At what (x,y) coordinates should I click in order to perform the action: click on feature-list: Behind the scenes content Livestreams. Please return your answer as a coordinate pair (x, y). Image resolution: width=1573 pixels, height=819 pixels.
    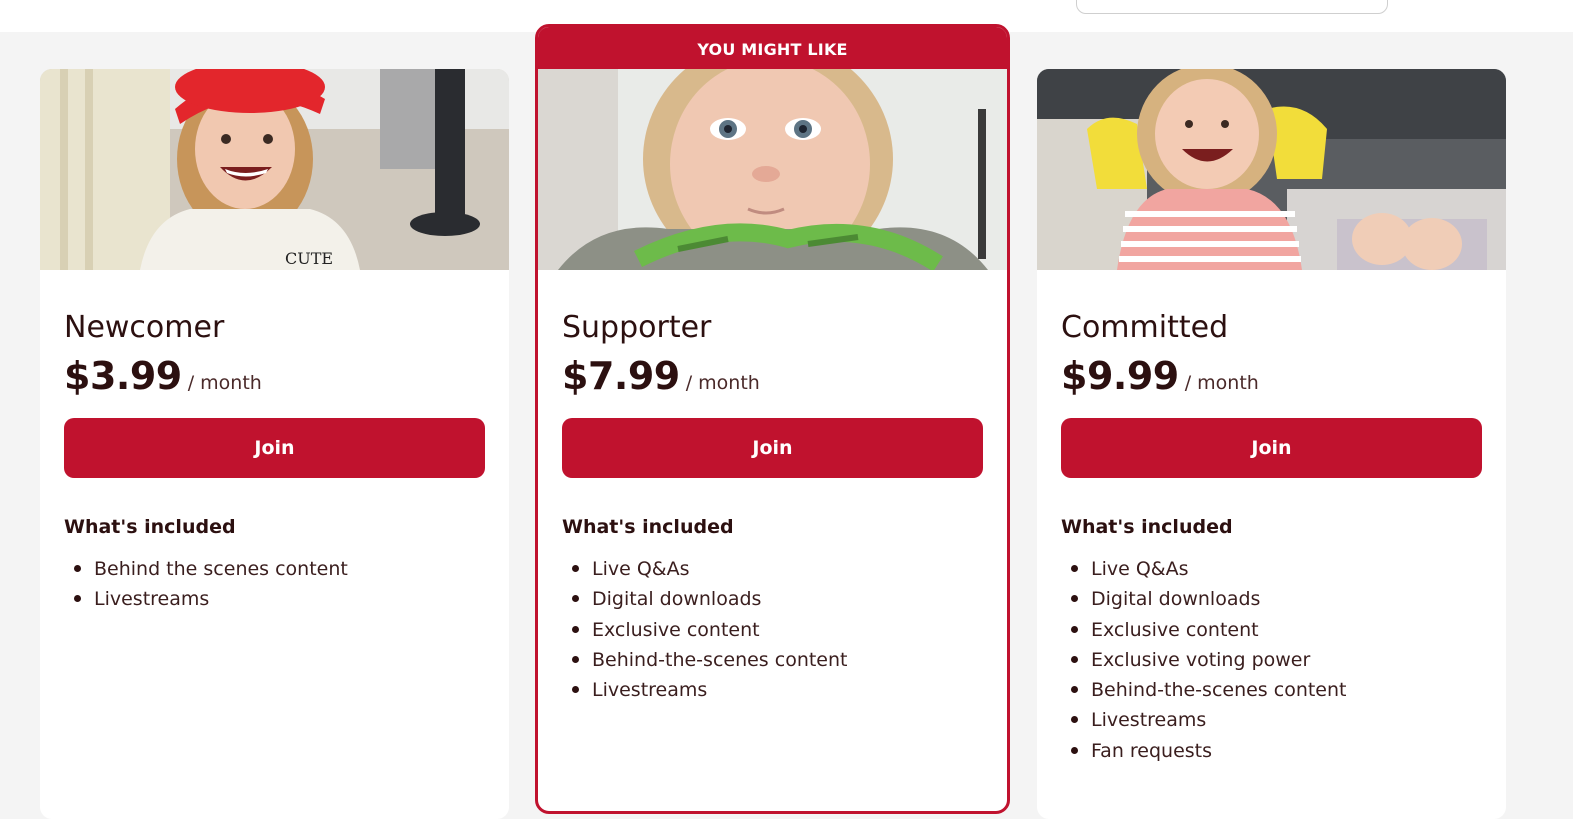
    Looking at the image, I should click on (274, 586).